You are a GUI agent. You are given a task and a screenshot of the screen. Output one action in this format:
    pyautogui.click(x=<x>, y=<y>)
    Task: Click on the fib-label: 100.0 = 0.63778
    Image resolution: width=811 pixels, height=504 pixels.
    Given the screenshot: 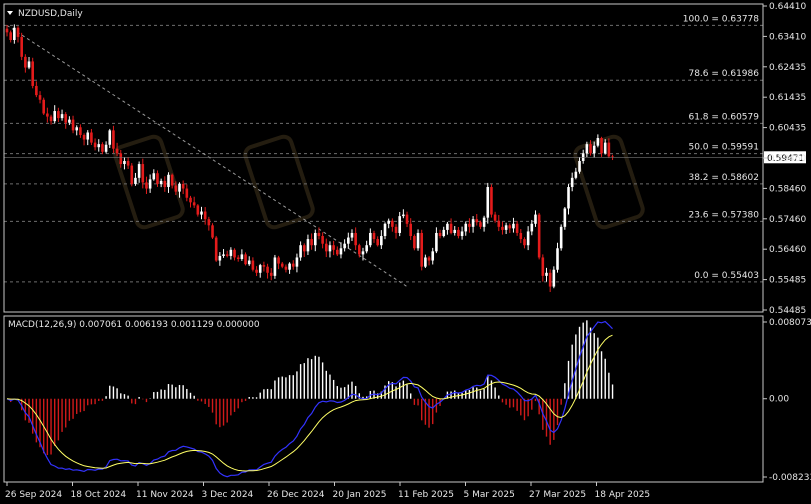 What is the action you would take?
    pyautogui.click(x=721, y=19)
    